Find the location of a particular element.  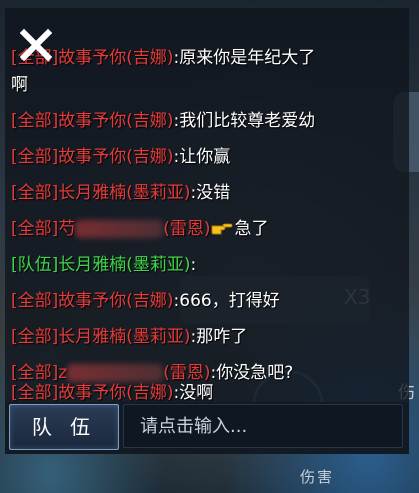

speaker-prefix: z is located at coordinates (63, 373).